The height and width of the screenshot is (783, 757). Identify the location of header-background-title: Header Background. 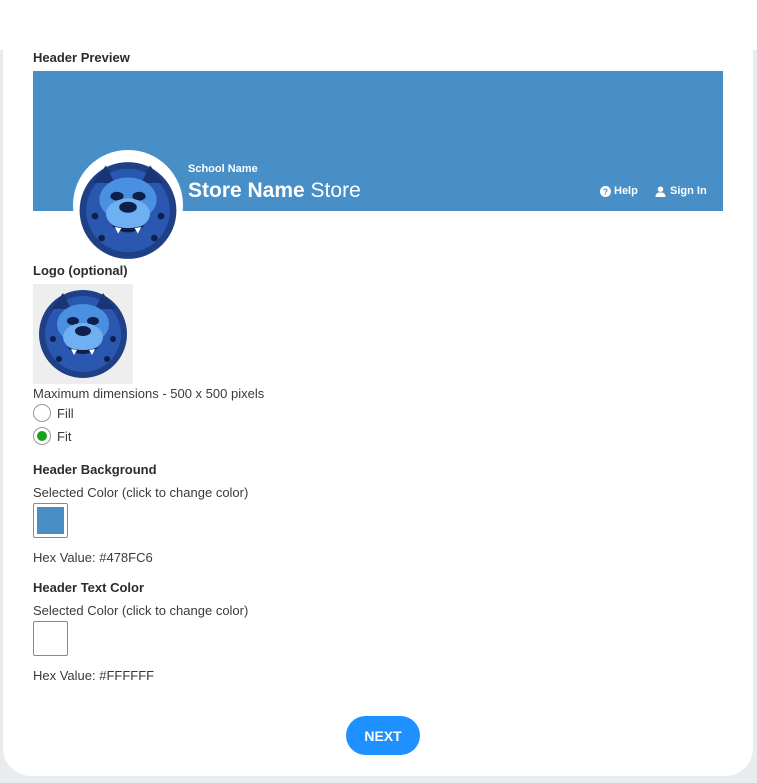
(95, 469).